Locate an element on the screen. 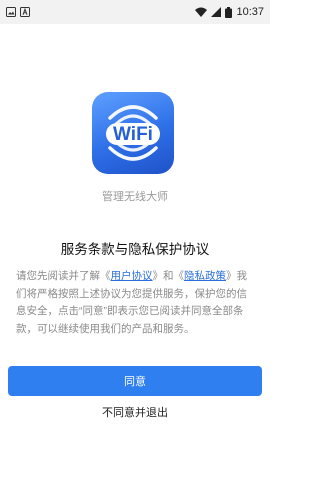 The width and height of the screenshot is (320, 480). logo-text: WiFi is located at coordinates (133, 134).